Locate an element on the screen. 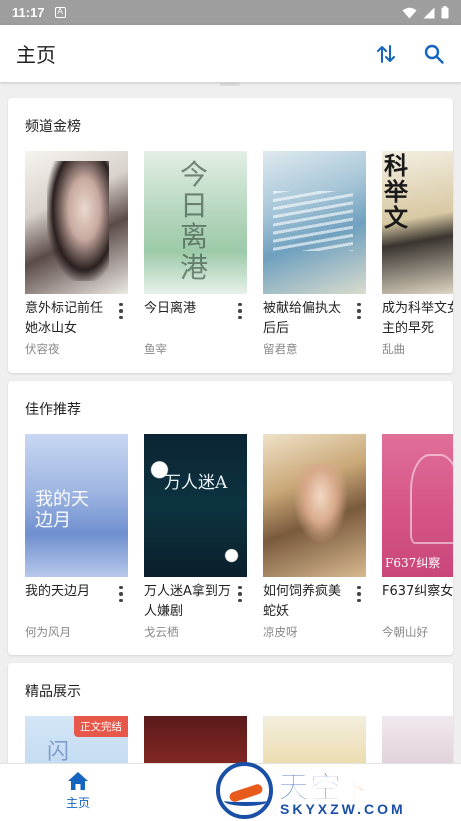  book-title: 成为科举文女主的早死 is located at coordinates (417, 318).